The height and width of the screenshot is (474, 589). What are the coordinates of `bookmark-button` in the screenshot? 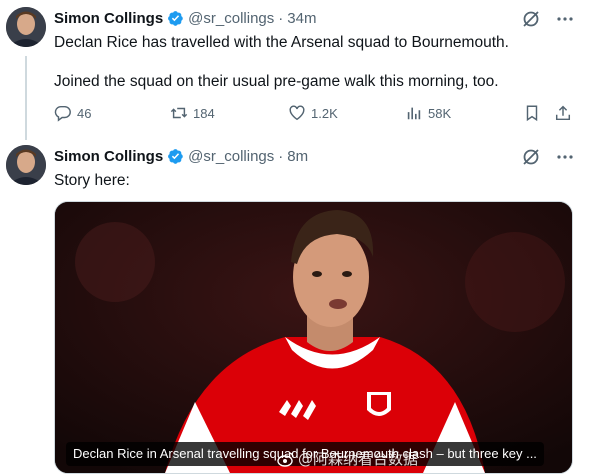 It's located at (532, 113).